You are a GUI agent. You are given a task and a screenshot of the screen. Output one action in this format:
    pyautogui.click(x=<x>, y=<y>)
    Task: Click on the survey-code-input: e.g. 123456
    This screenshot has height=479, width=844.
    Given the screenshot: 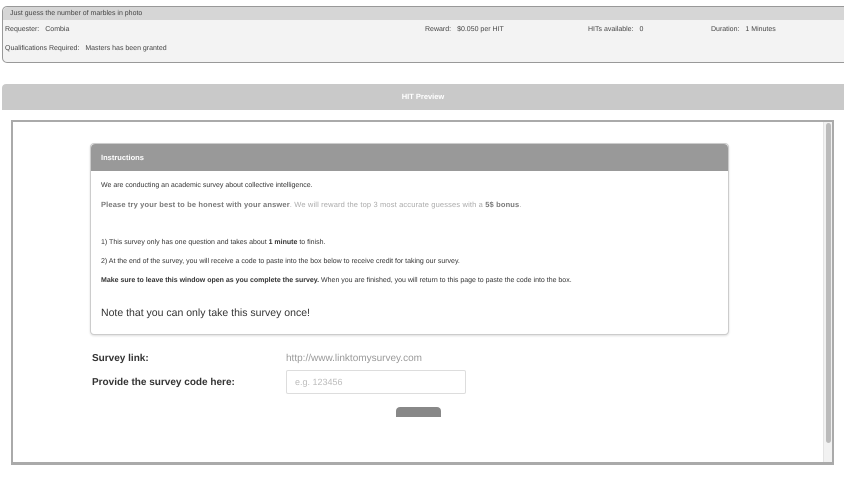 What is the action you would take?
    pyautogui.click(x=376, y=382)
    